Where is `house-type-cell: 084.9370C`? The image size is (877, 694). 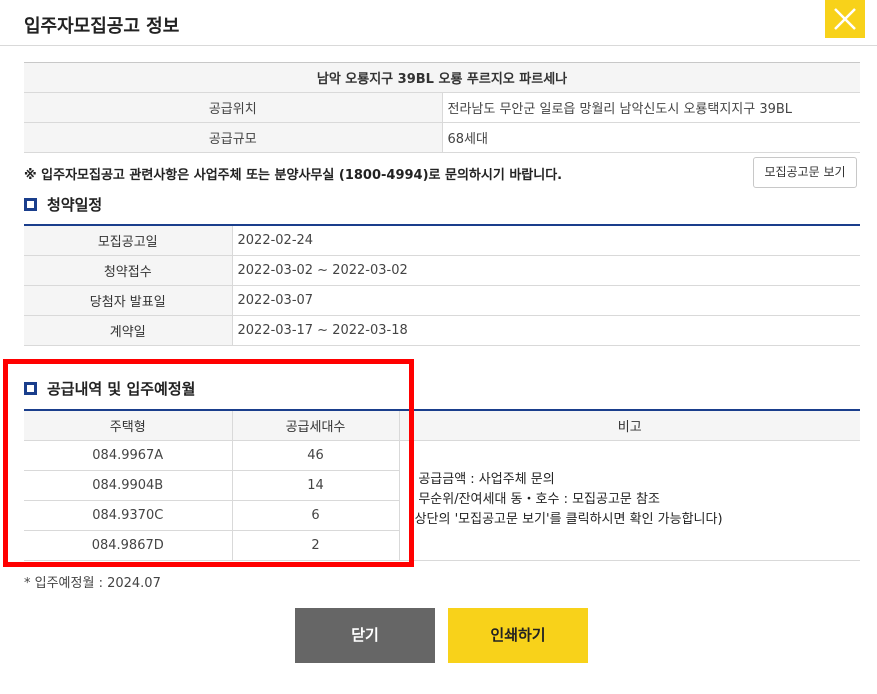 house-type-cell: 084.9370C is located at coordinates (128, 515).